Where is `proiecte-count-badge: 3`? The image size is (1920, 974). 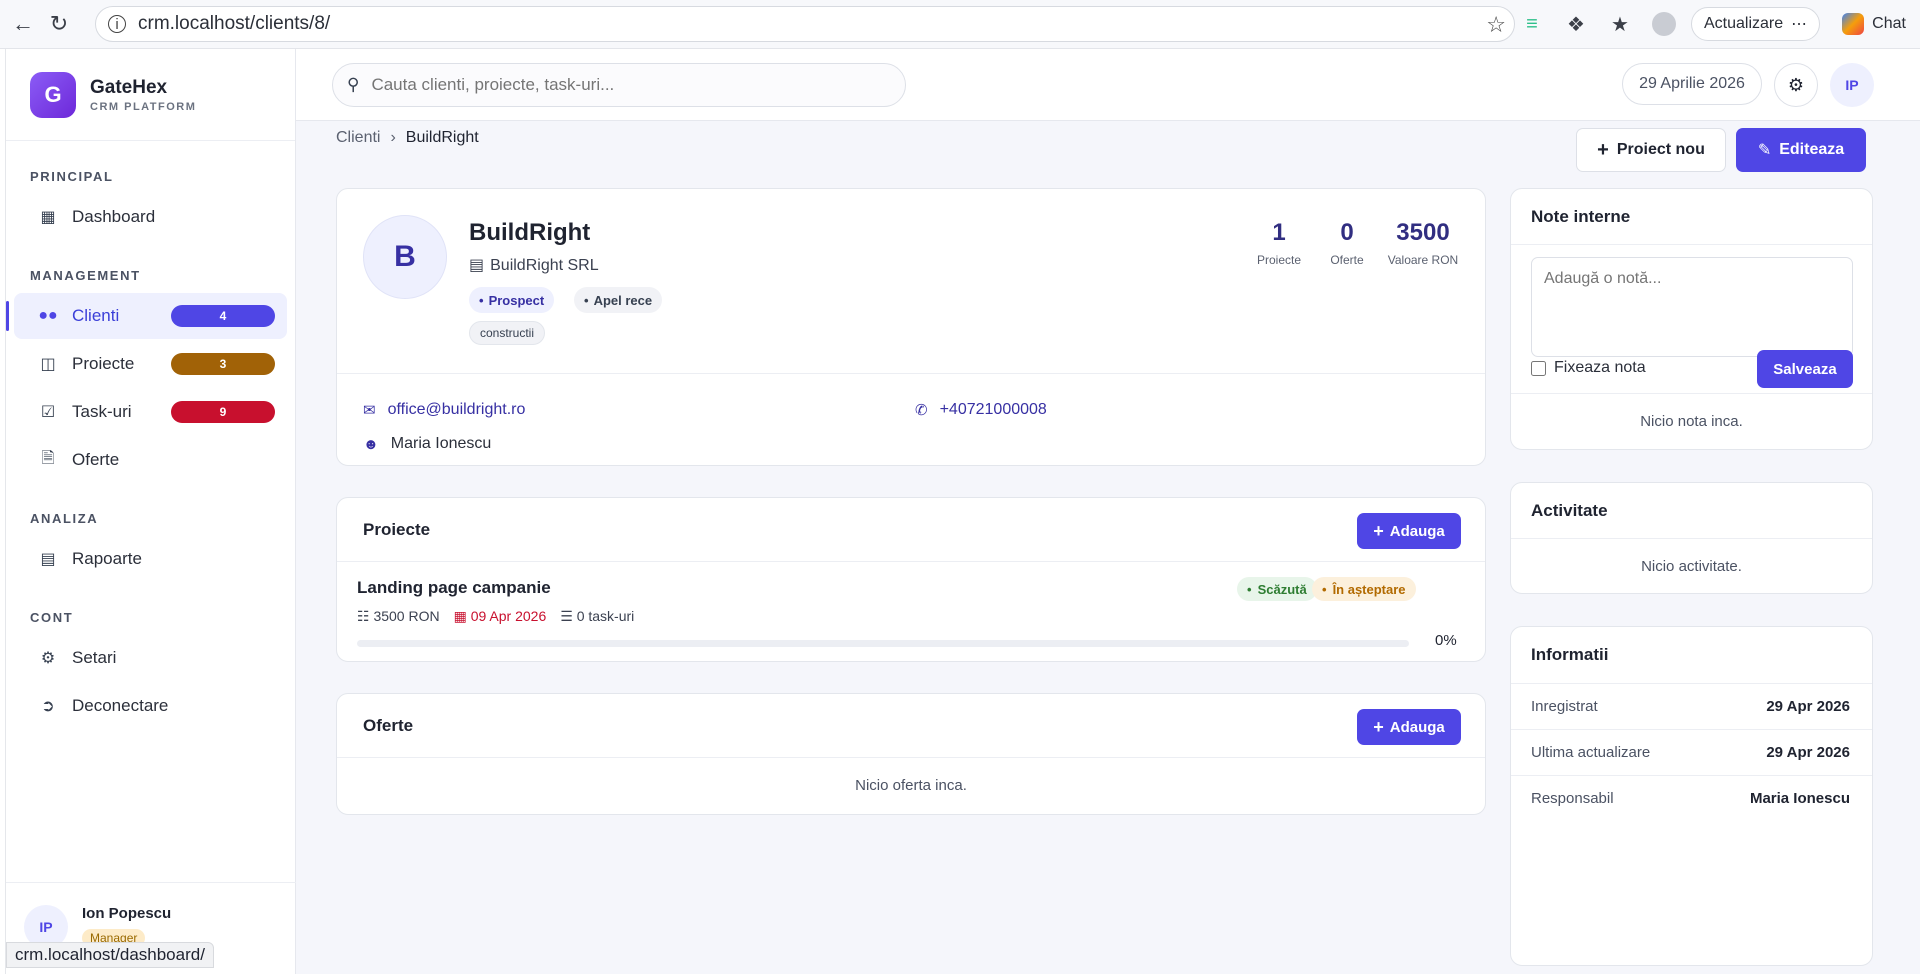
proiecte-count-badge: 3 is located at coordinates (223, 364).